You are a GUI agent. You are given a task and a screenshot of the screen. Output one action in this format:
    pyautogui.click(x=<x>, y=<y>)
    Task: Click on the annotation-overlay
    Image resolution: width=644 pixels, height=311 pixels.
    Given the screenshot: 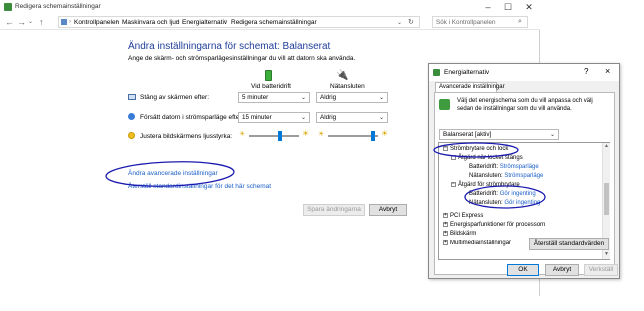 What is the action you would take?
    pyautogui.click(x=325, y=175)
    